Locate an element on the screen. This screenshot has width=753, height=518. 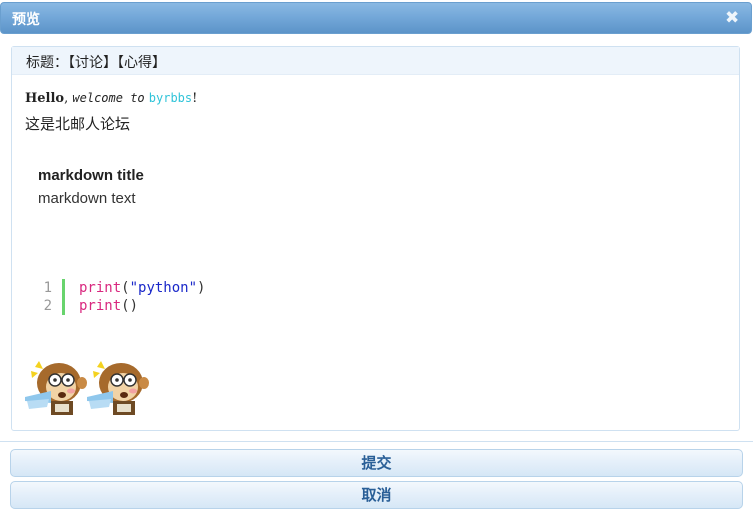
forum-line: 这是北邮人论坛 is located at coordinates (78, 124).